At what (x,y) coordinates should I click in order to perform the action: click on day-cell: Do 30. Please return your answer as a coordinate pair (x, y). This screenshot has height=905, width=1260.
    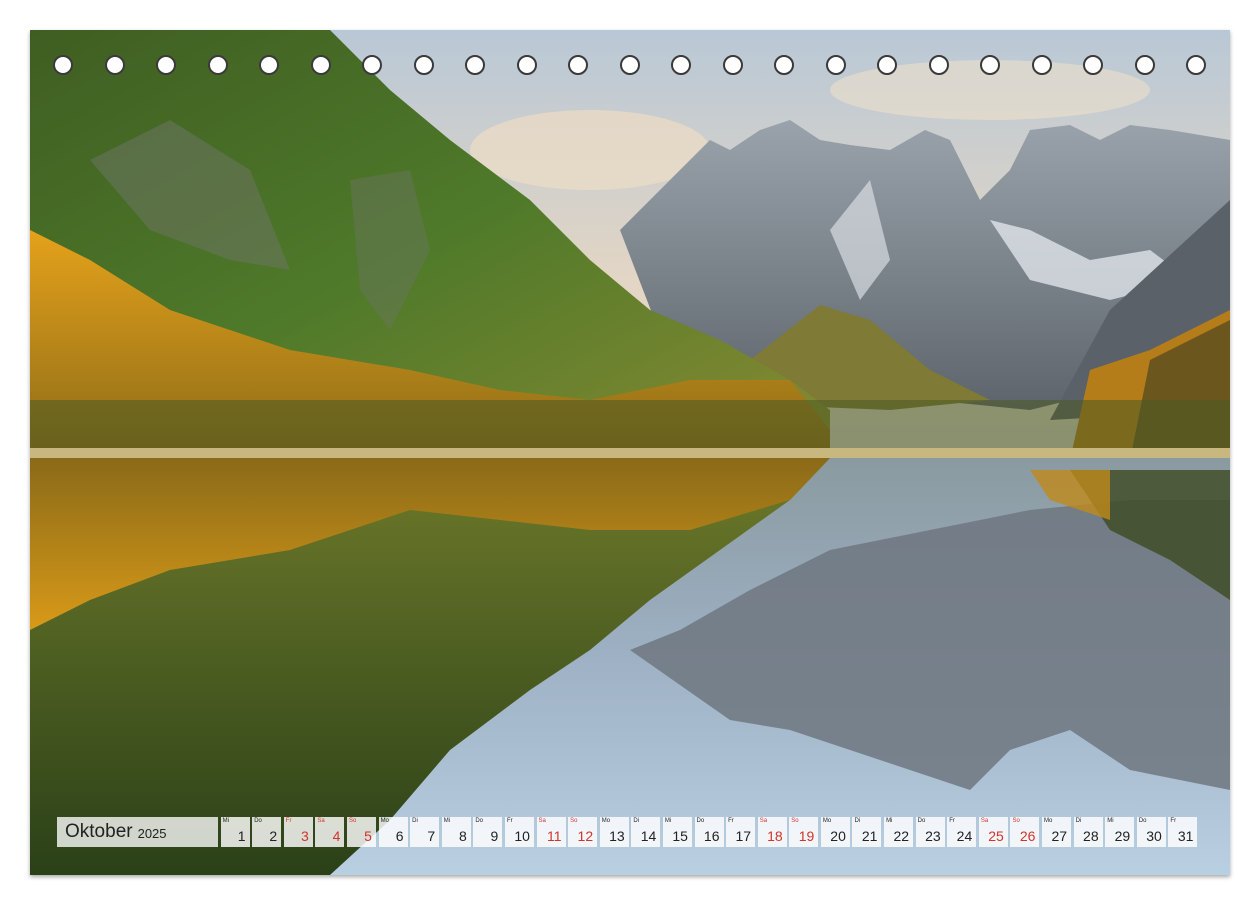
    Looking at the image, I should click on (1151, 832).